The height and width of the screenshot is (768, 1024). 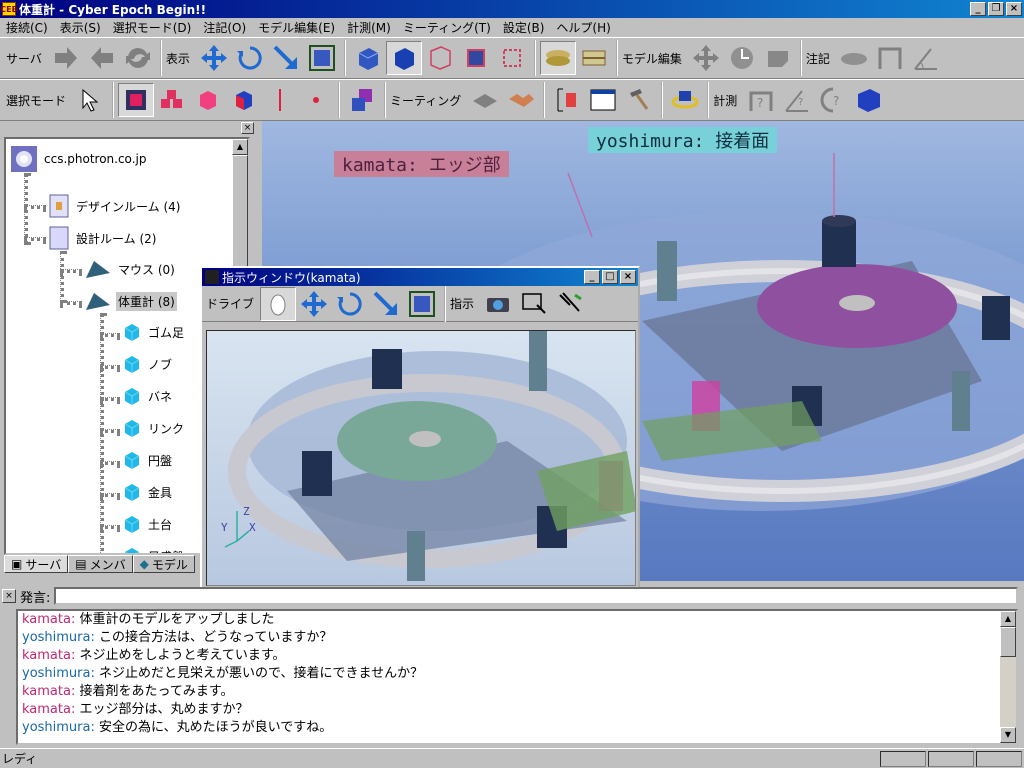 I want to click on meeting-handshake-button, so click(x=521, y=100).